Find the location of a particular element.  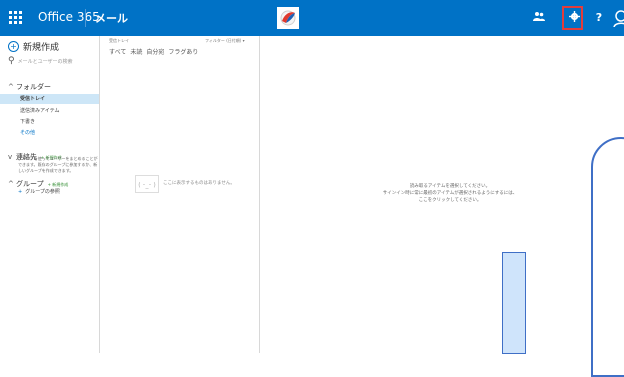

sidebar-item-more: その他 is located at coordinates (49, 133).